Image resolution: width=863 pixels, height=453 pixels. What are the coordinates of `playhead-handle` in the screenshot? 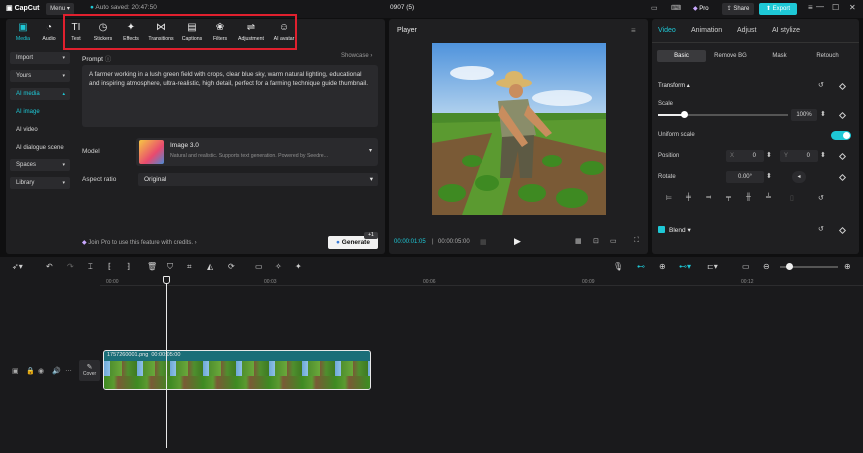 It's located at (166, 280).